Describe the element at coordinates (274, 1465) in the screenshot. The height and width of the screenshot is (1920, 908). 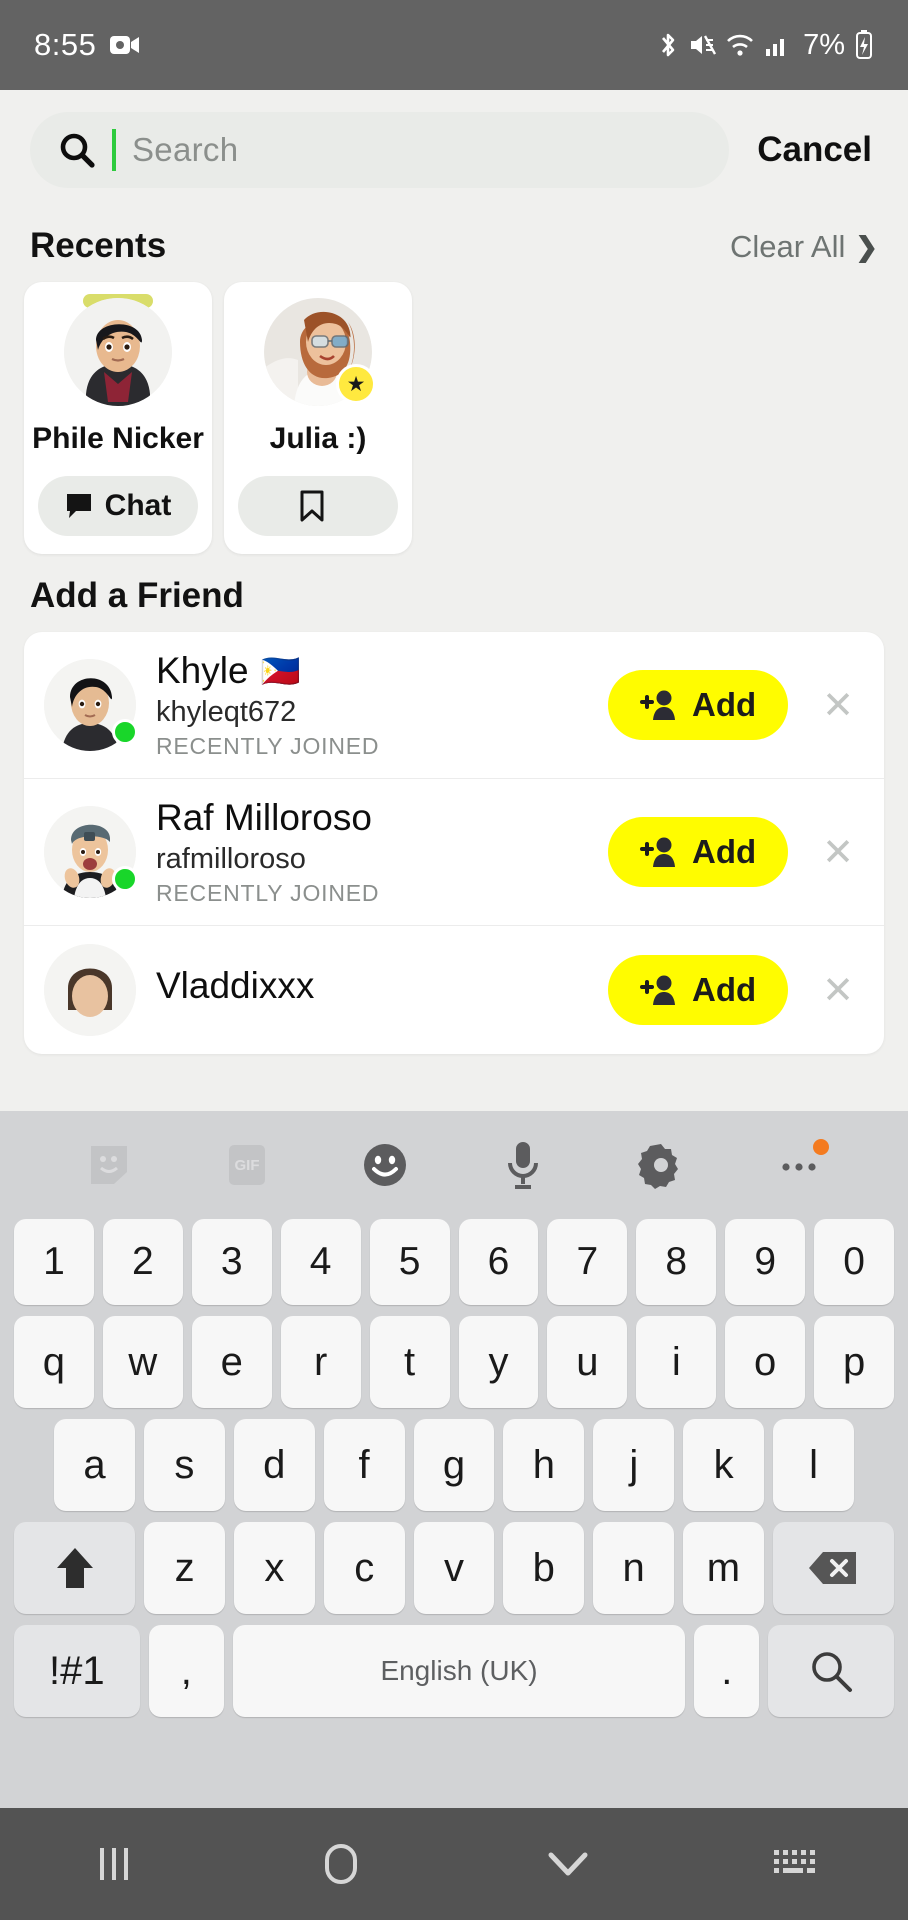
I see `key-d: d` at that location.